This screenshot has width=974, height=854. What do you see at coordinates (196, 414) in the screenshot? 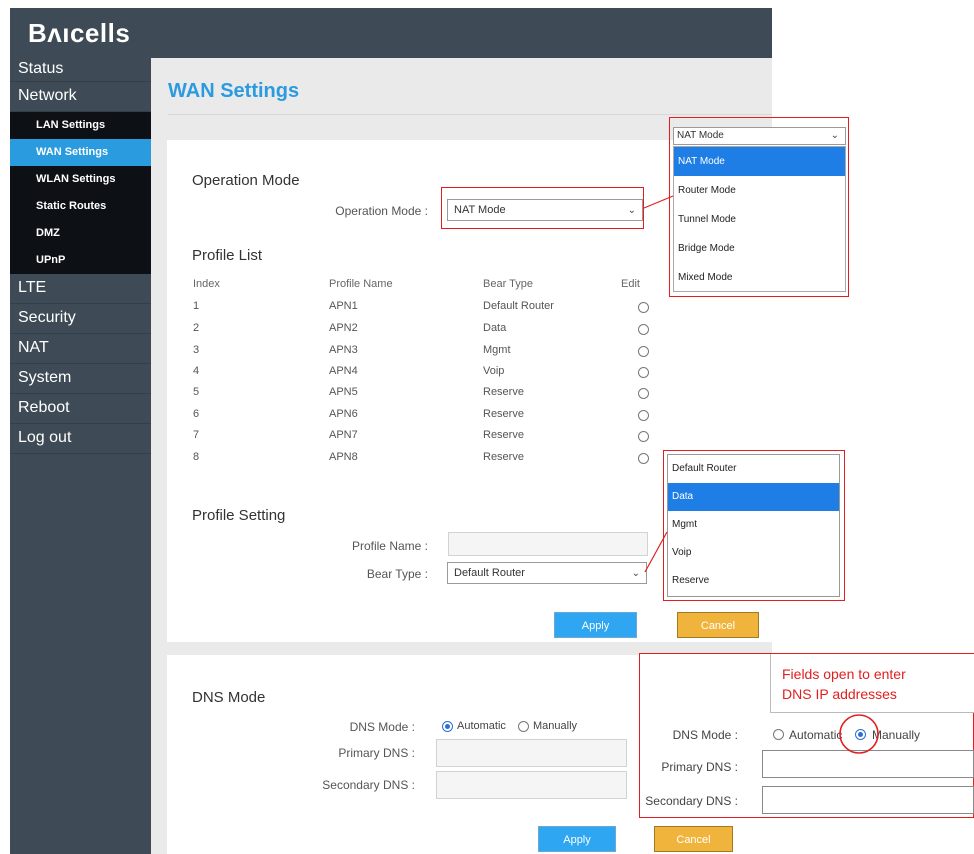
I see `row-index: 6` at bounding box center [196, 414].